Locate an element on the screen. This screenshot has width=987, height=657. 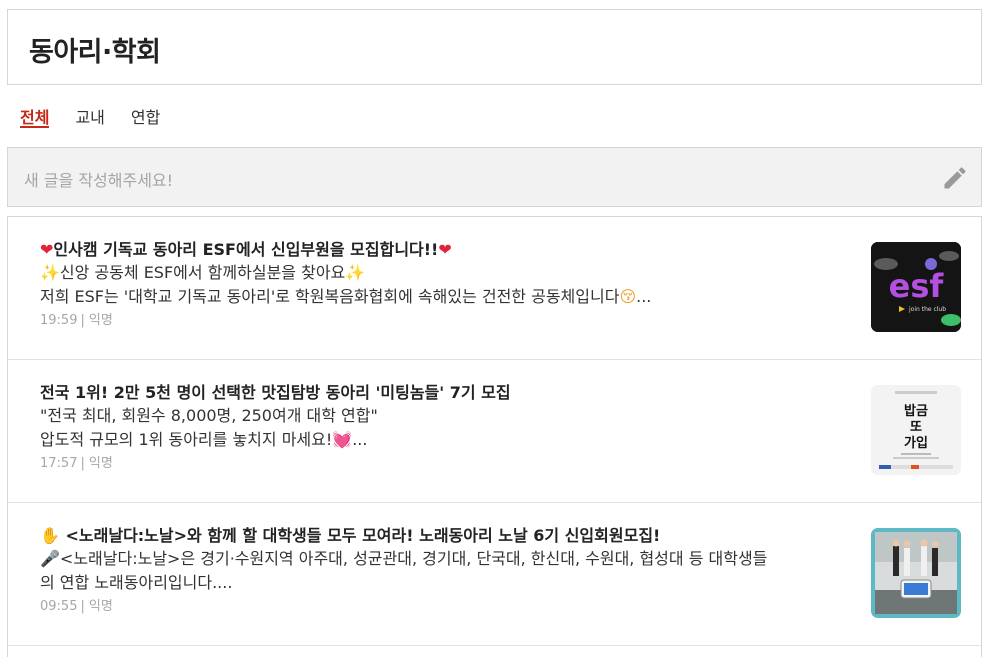
thumb-text-1: 밥금 is located at coordinates (916, 411).